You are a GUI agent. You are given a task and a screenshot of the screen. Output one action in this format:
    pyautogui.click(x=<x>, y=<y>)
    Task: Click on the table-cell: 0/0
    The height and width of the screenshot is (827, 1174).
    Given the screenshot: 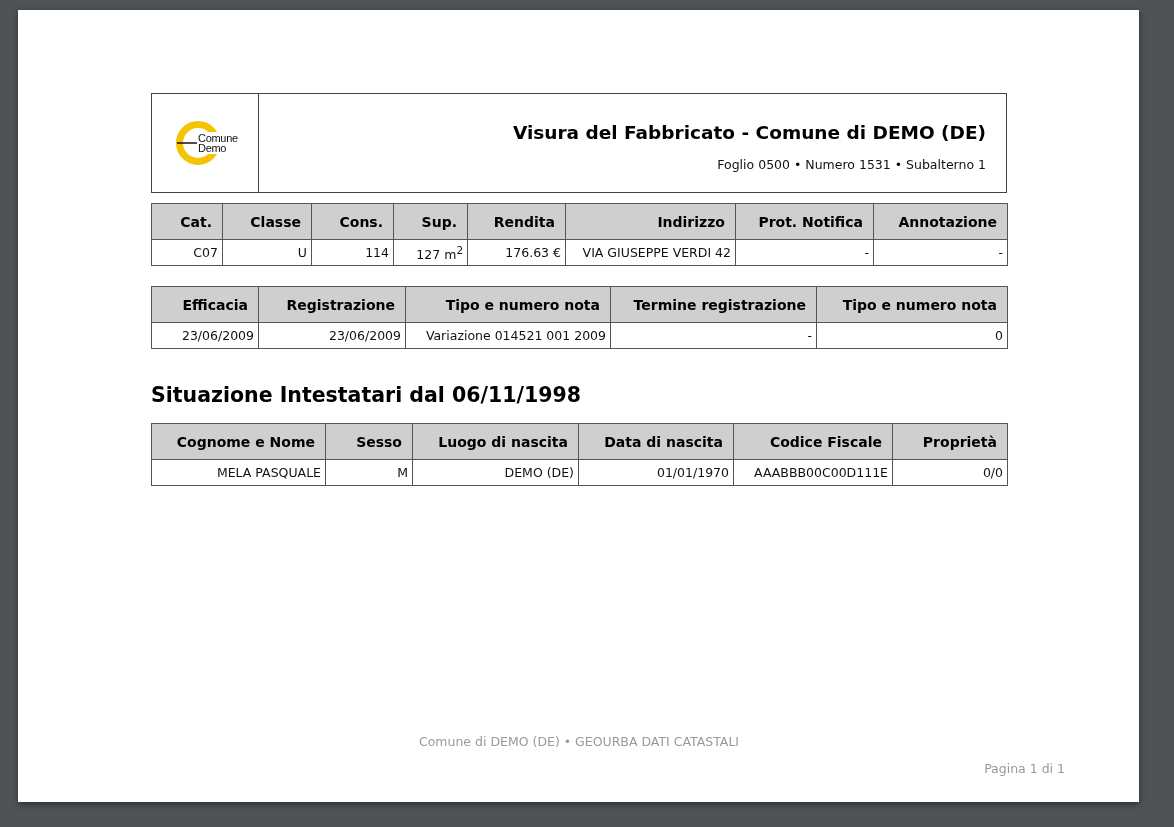 What is the action you would take?
    pyautogui.click(x=950, y=472)
    